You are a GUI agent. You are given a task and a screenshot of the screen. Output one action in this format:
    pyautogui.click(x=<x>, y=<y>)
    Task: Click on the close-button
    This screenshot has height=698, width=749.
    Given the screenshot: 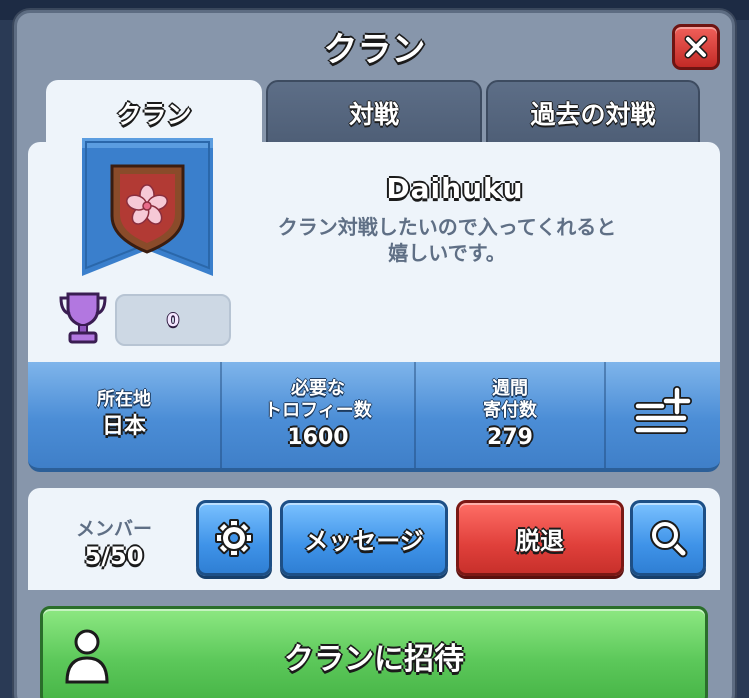 What is the action you would take?
    pyautogui.click(x=696, y=47)
    